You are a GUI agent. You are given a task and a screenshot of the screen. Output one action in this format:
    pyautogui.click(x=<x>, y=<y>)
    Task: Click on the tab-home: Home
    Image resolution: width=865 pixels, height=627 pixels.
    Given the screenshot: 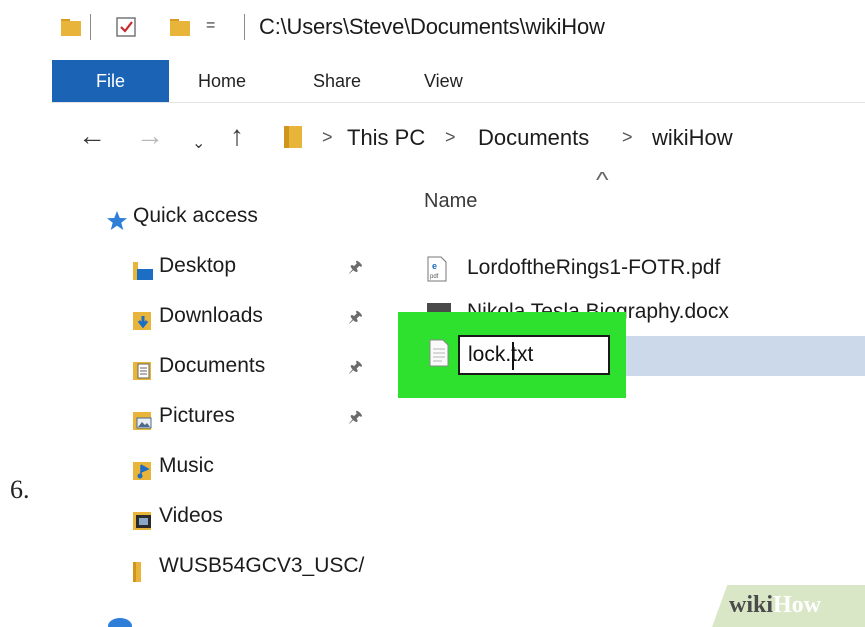 What is the action you would take?
    pyautogui.click(x=222, y=81)
    